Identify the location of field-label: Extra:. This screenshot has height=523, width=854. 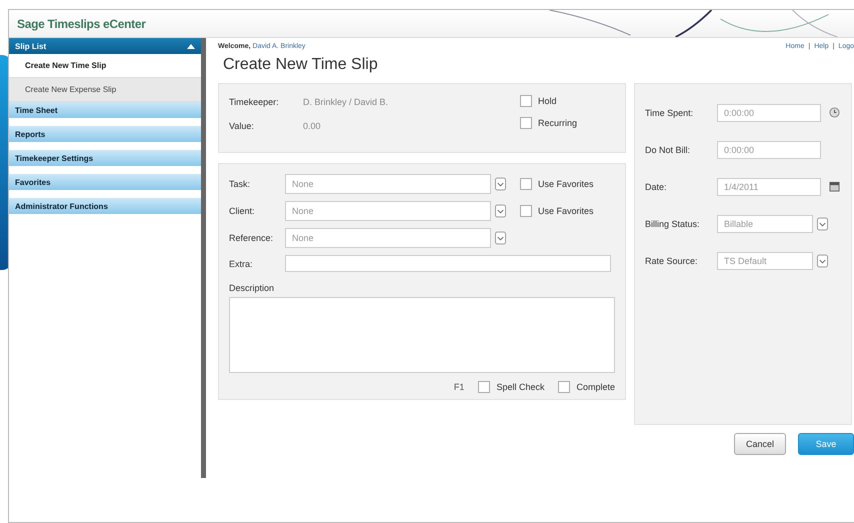
(241, 263).